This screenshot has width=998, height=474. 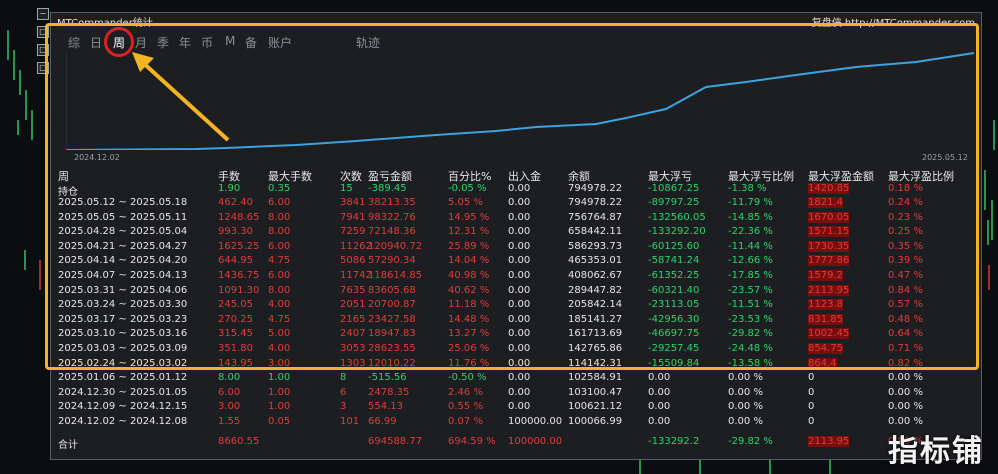 I want to click on cell-pnl: 66.99, so click(x=382, y=421).